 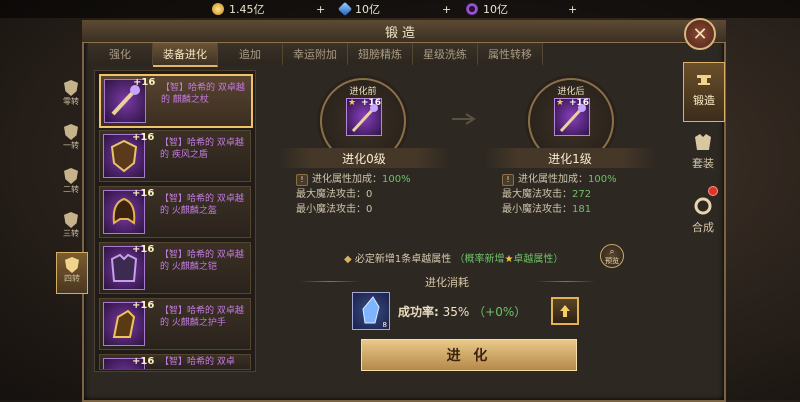 I want to click on after-attrs: ! 进化属性加成：100% 最大魔法攻击：272 最小魔法攻击：181, so click(x=587, y=194).